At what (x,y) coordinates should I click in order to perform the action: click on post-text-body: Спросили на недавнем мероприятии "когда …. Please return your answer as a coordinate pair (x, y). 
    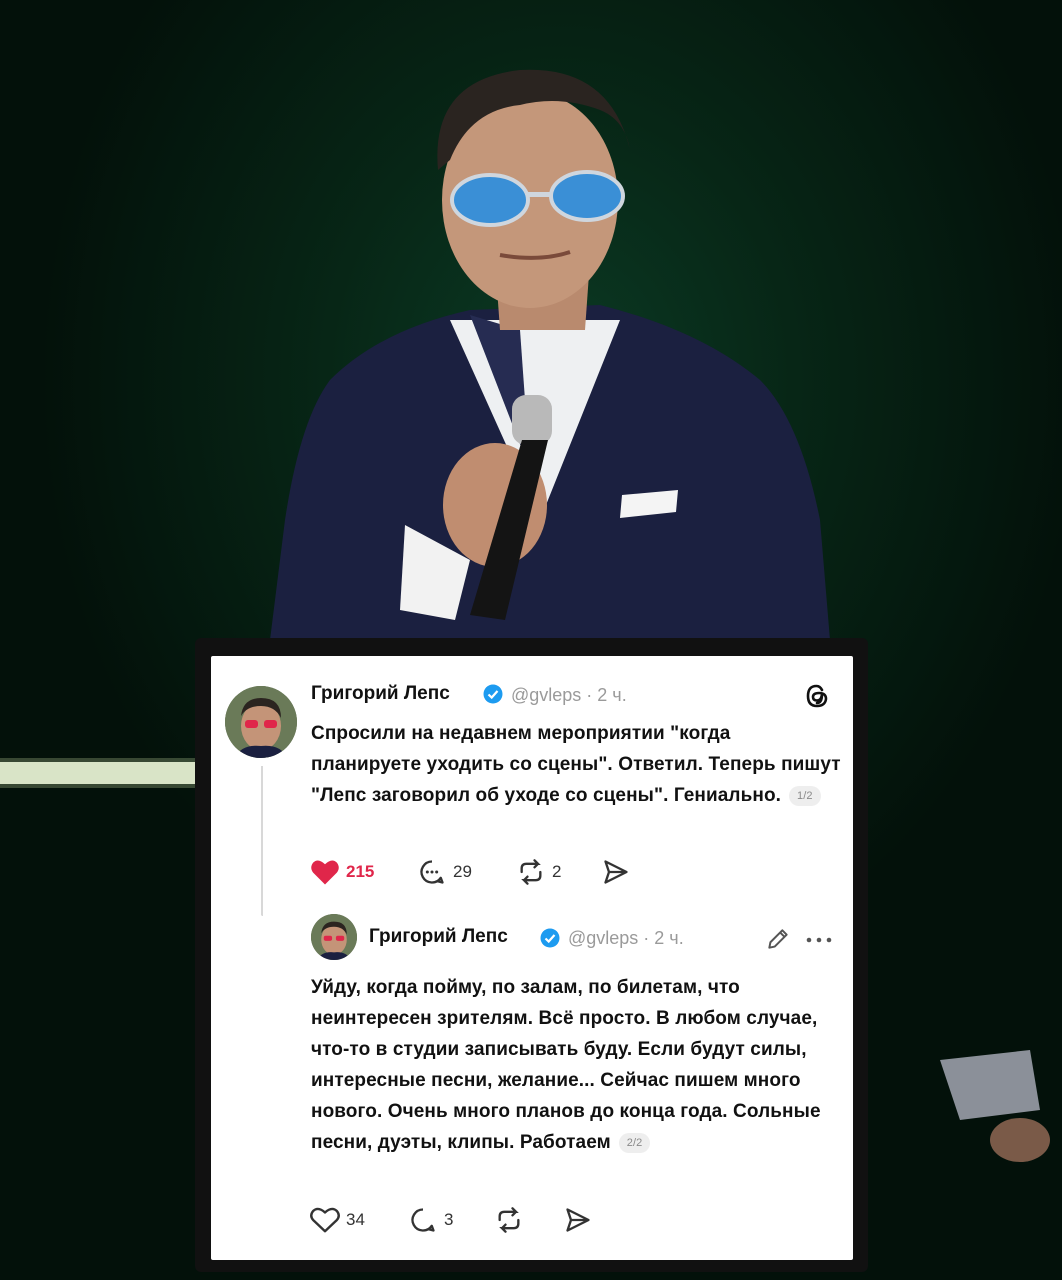
    Looking at the image, I should click on (576, 764).